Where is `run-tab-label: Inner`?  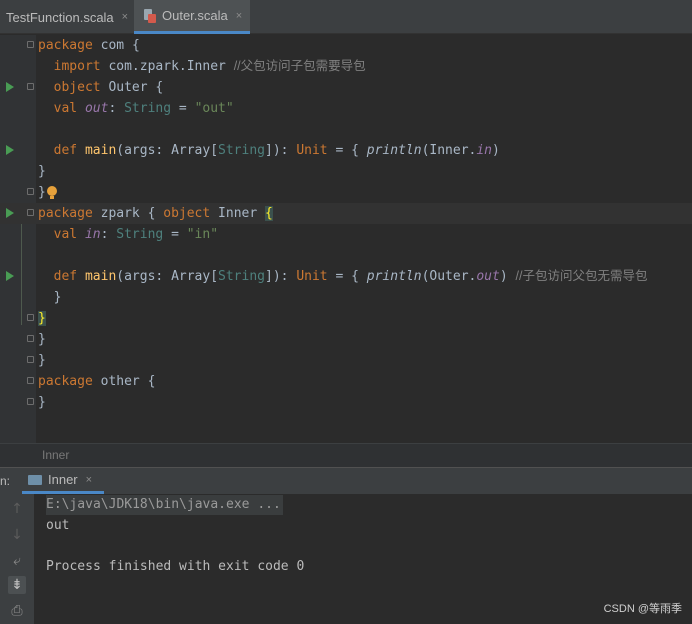
run-tab-label: Inner is located at coordinates (63, 479).